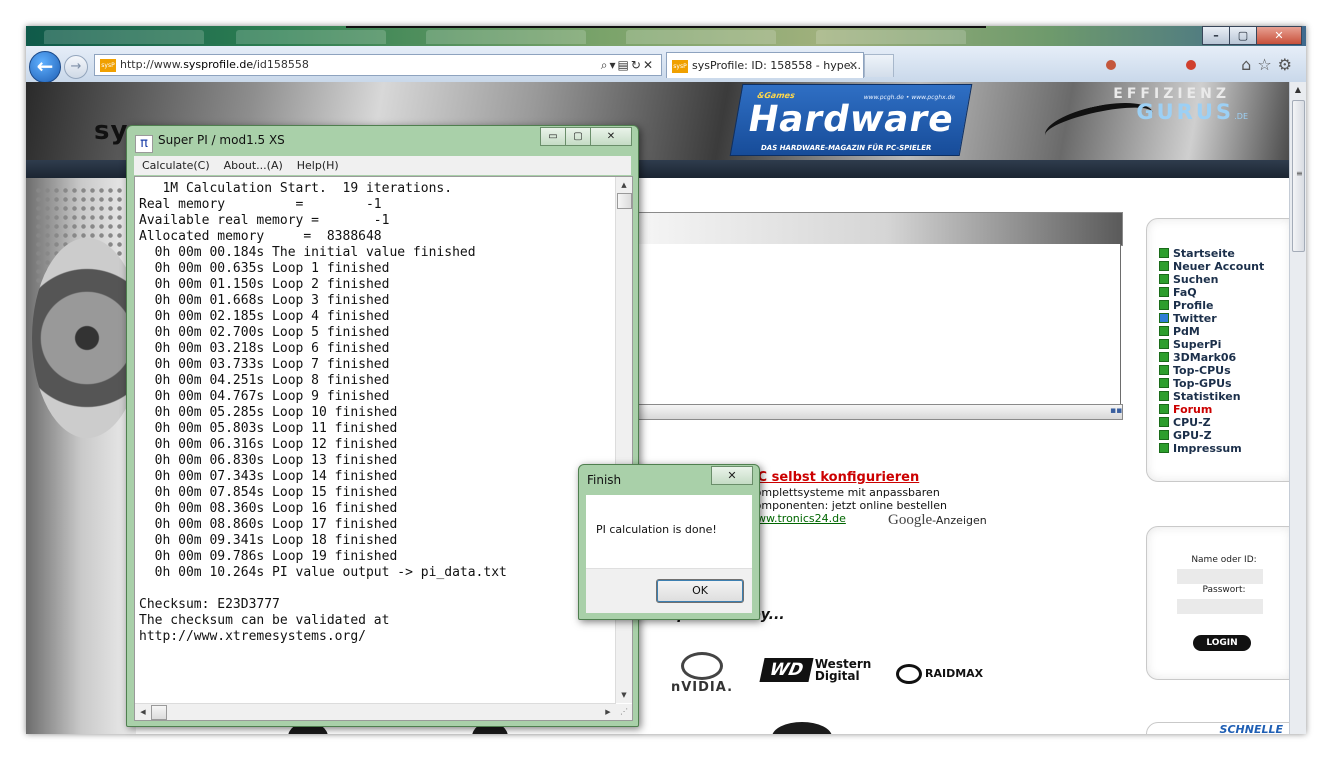  What do you see at coordinates (1197, 344) in the screenshot?
I see `menu-item-label: SuperPi` at bounding box center [1197, 344].